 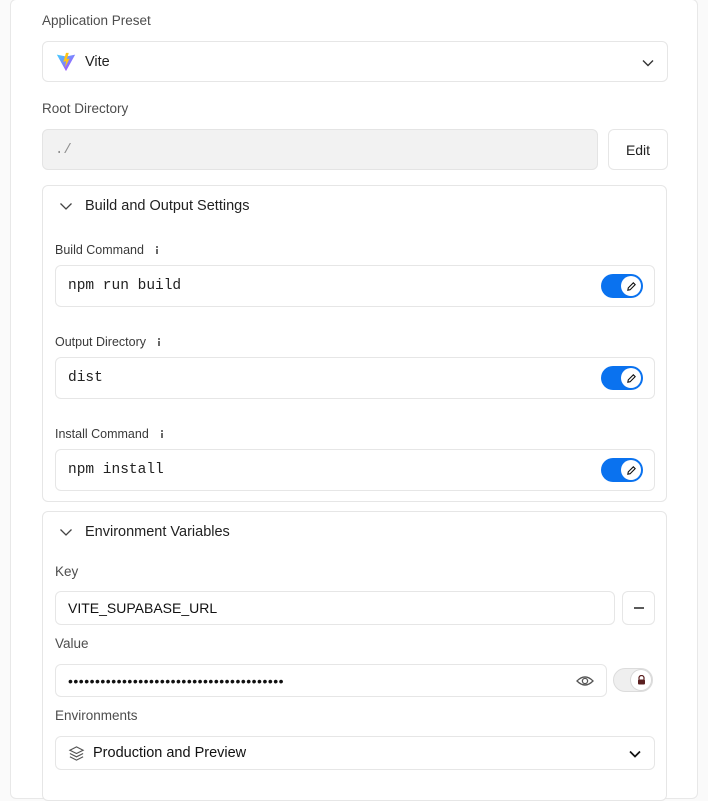 I want to click on build-command-override-toggle, so click(x=622, y=286).